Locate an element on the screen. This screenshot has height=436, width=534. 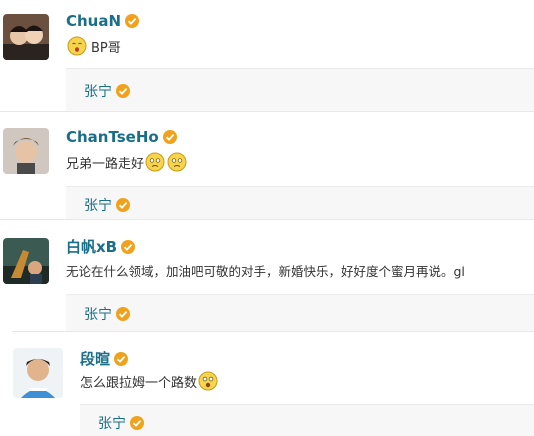
post-text-content: 无论在什么领域，加油吧可敬的对手，新婚快乐，好好度个蜜月再说。gl is located at coordinates (265, 271).